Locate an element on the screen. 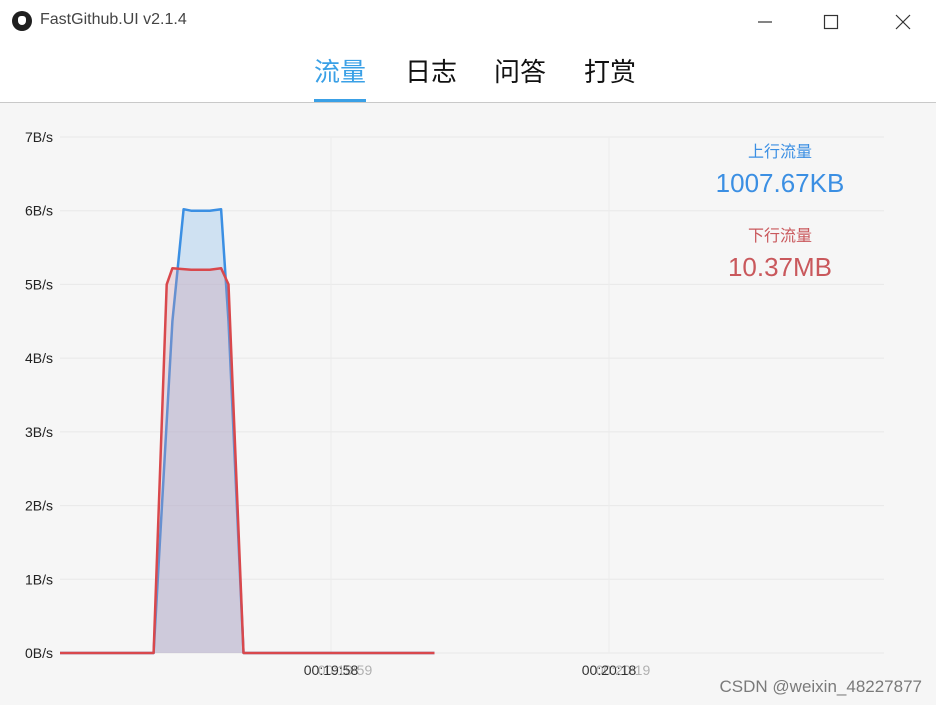 Image resolution: width=936 pixels, height=705 pixels. minimize-button is located at coordinates (765, 22).